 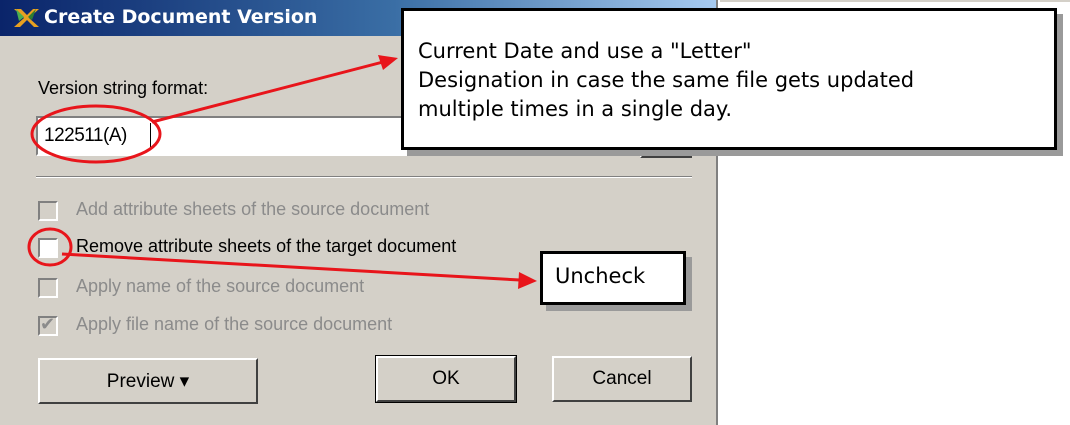 I want to click on callout-line: multiple times in a single day., so click(x=575, y=109).